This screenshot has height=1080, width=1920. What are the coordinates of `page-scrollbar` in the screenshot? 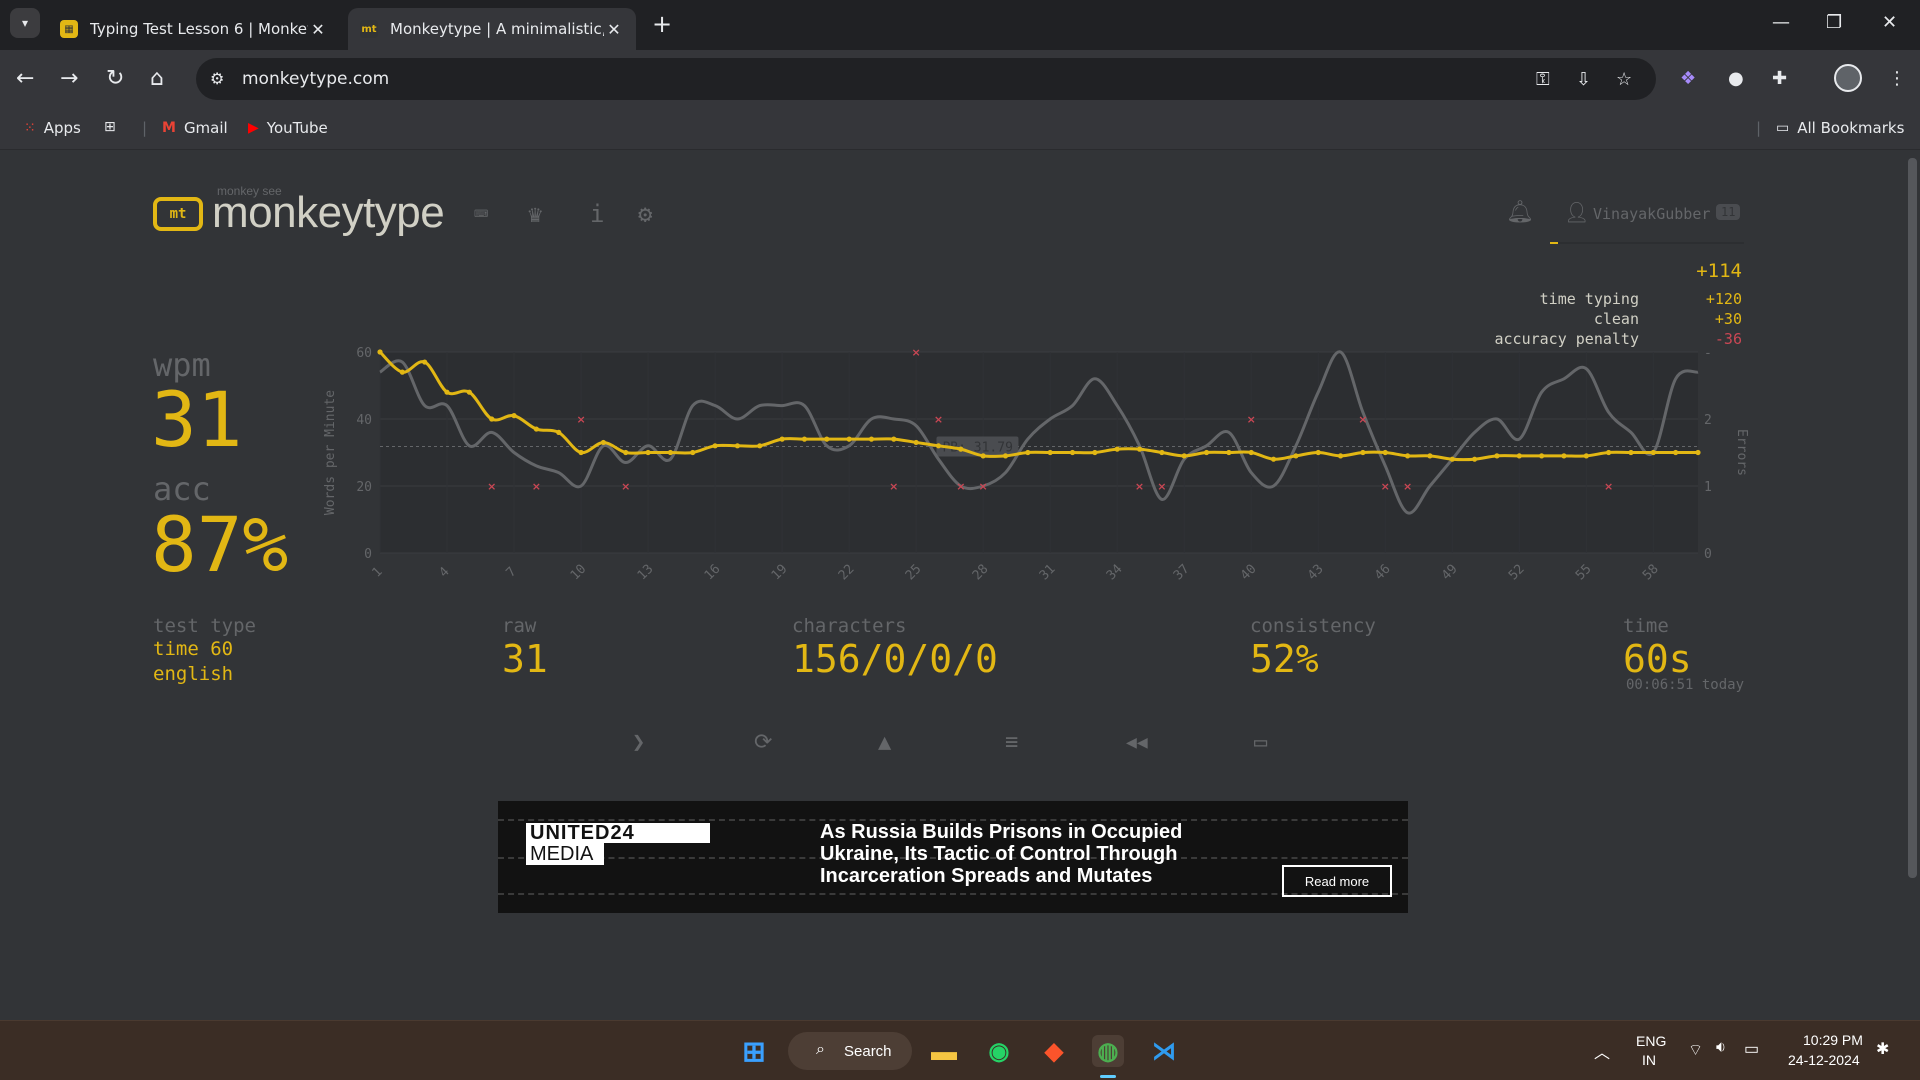 It's located at (1912, 518).